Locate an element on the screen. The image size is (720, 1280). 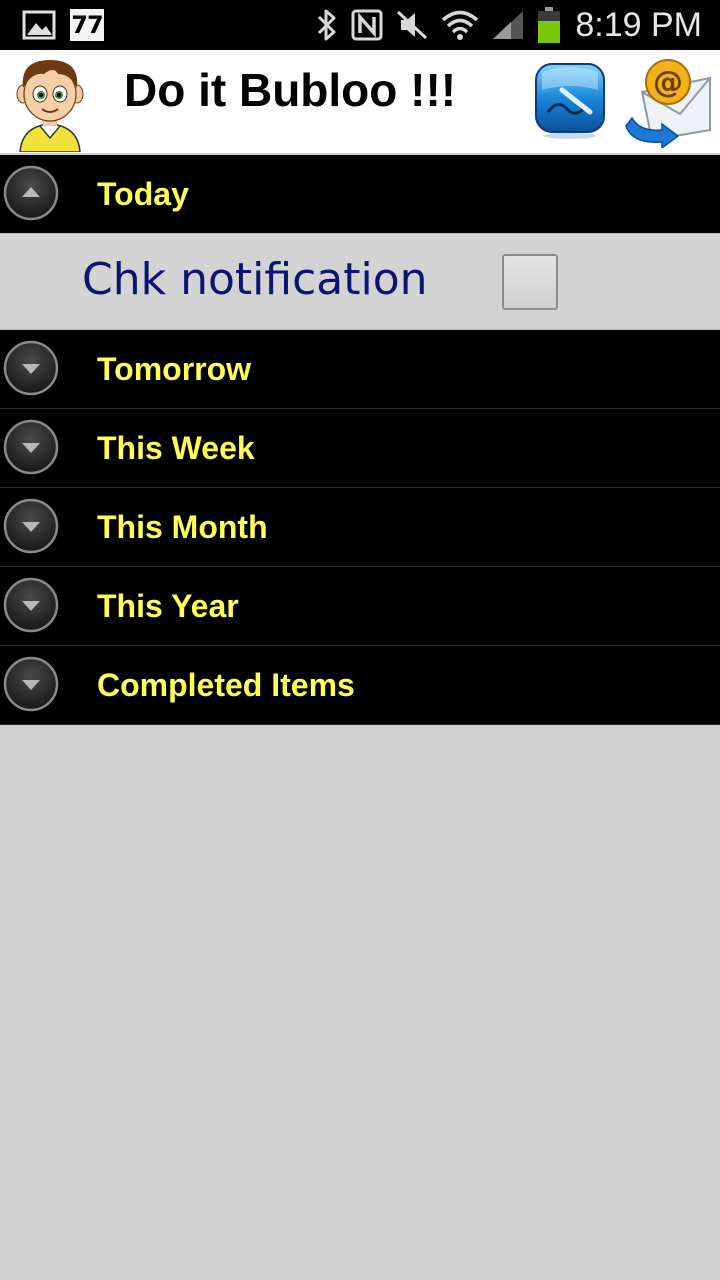
section-this-month: This Month is located at coordinates (360, 527).